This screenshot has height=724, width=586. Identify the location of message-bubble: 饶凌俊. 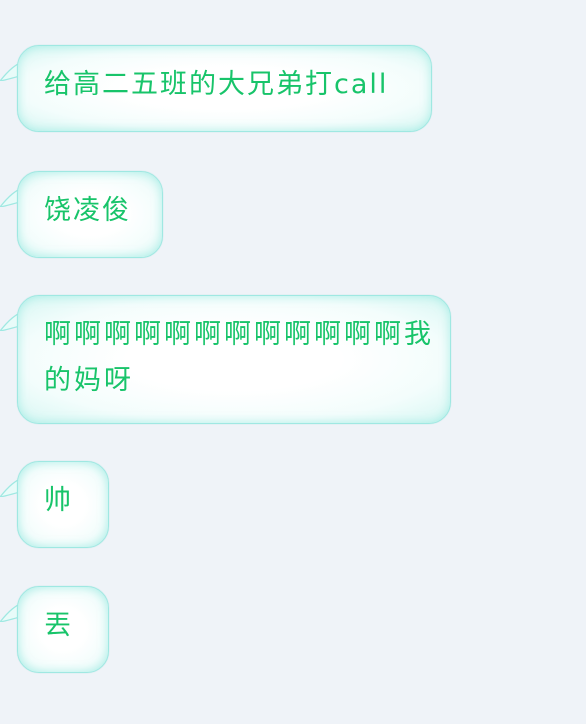
(90, 214).